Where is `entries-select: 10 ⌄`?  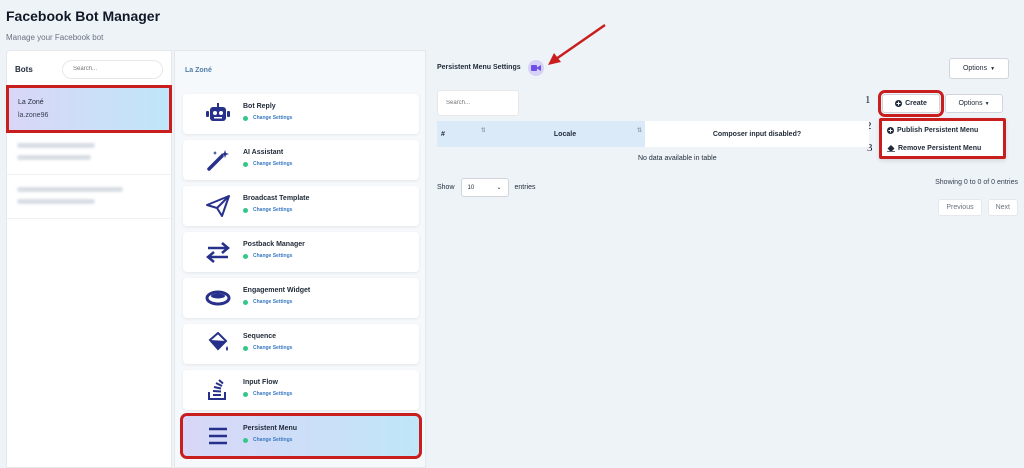 entries-select: 10 ⌄ is located at coordinates (484, 187).